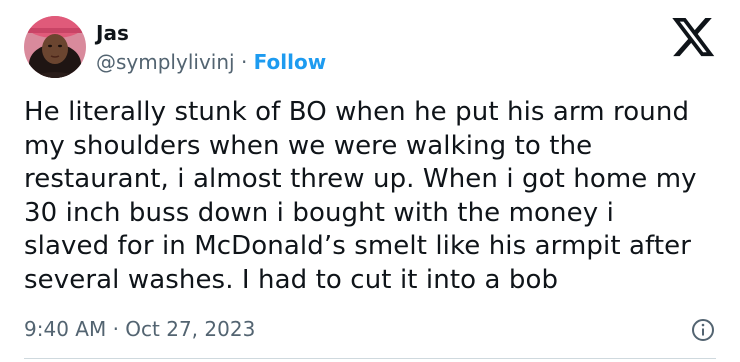  What do you see at coordinates (290, 62) in the screenshot?
I see `follow-button: Follow` at bounding box center [290, 62].